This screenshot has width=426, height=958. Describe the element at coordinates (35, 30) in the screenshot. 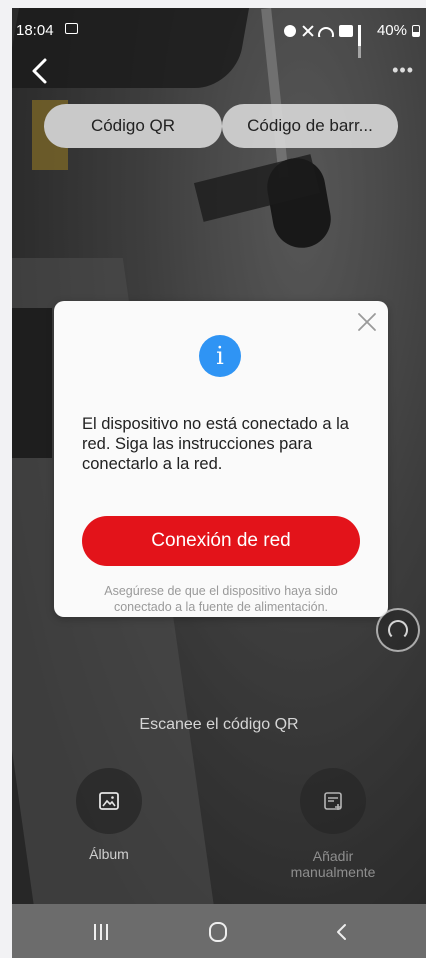

I see `status-time: 18:04` at that location.